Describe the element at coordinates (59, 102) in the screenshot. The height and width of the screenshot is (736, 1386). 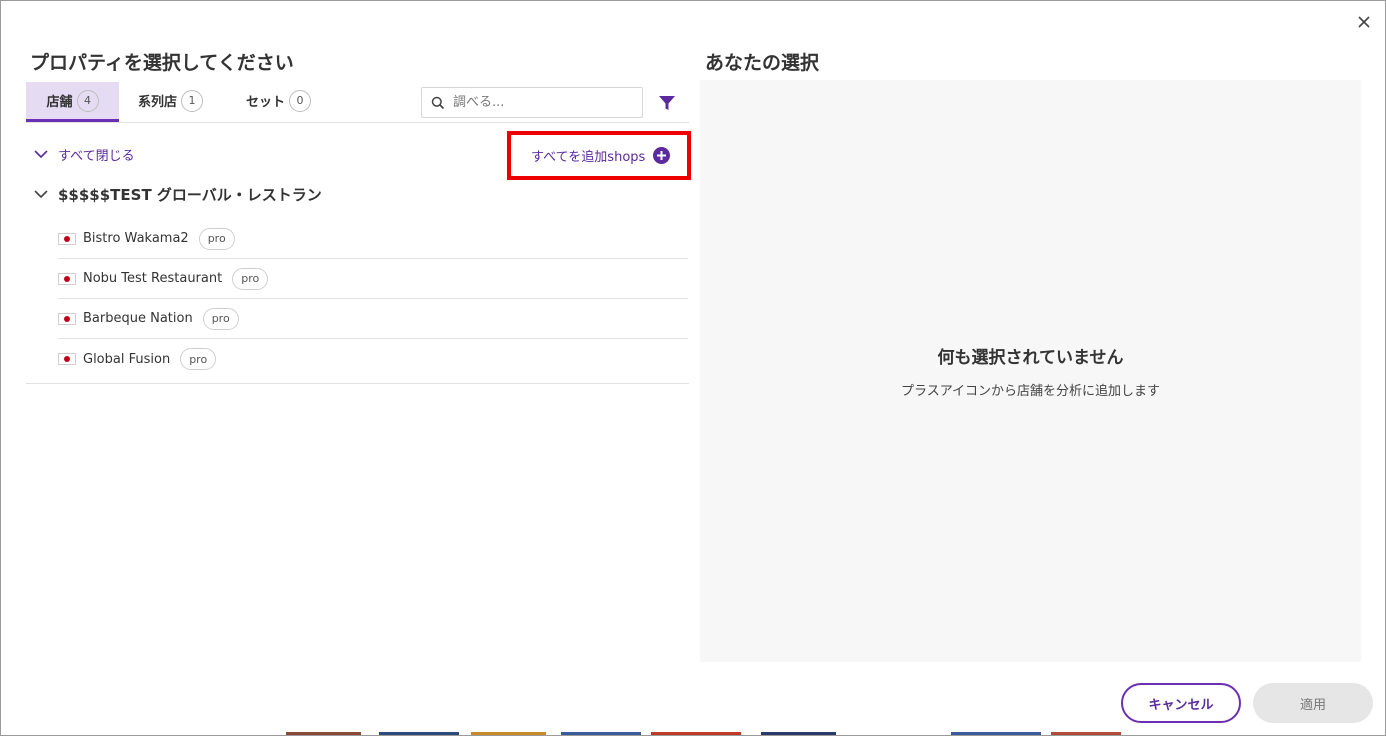
I see `tab-label: 店舗` at that location.